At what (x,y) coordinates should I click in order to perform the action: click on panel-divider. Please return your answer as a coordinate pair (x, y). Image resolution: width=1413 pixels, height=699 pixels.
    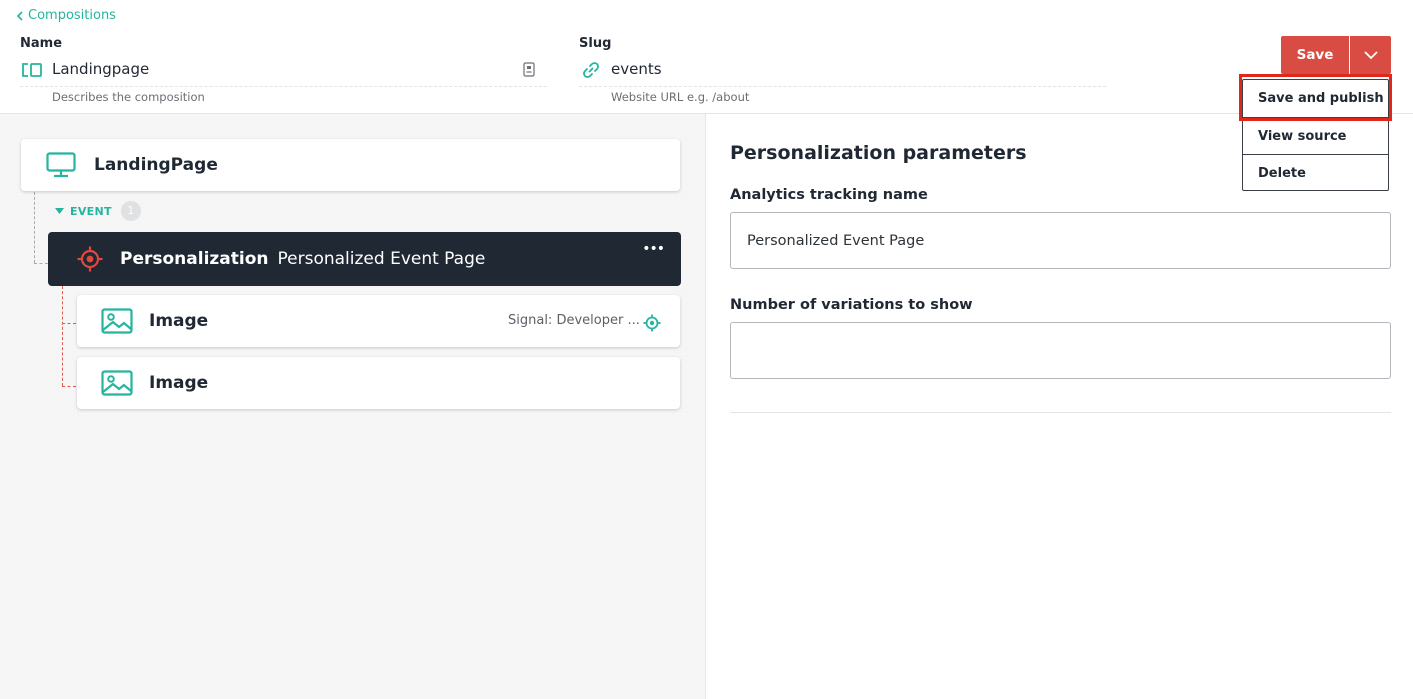
    Looking at the image, I should click on (1060, 412).